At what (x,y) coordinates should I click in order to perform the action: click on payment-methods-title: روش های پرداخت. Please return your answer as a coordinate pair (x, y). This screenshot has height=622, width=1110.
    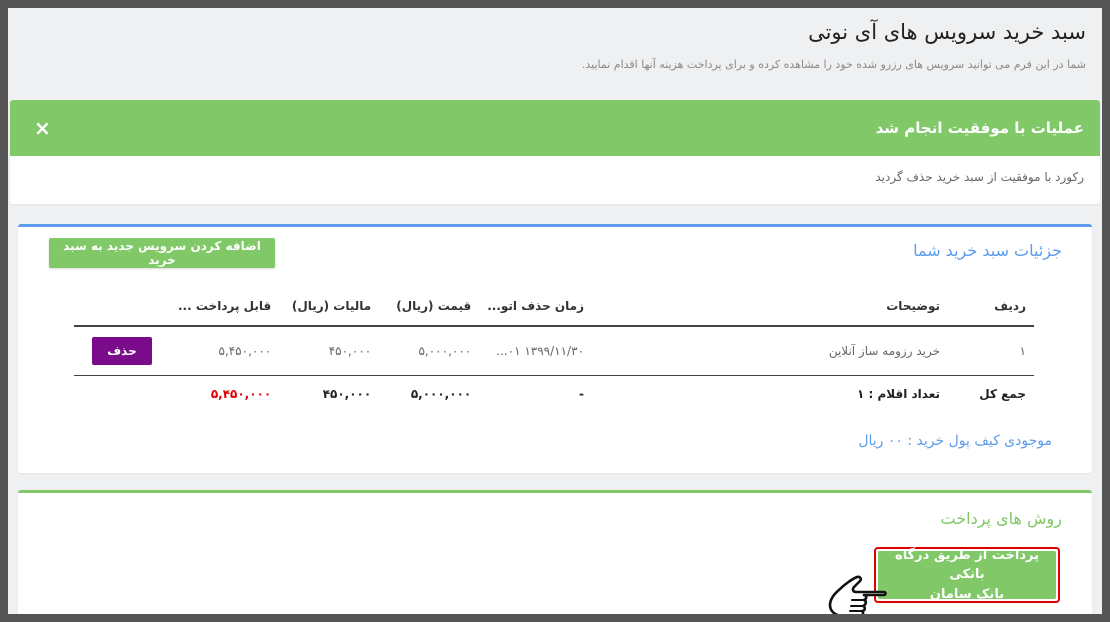
    Looking at the image, I should click on (1001, 518).